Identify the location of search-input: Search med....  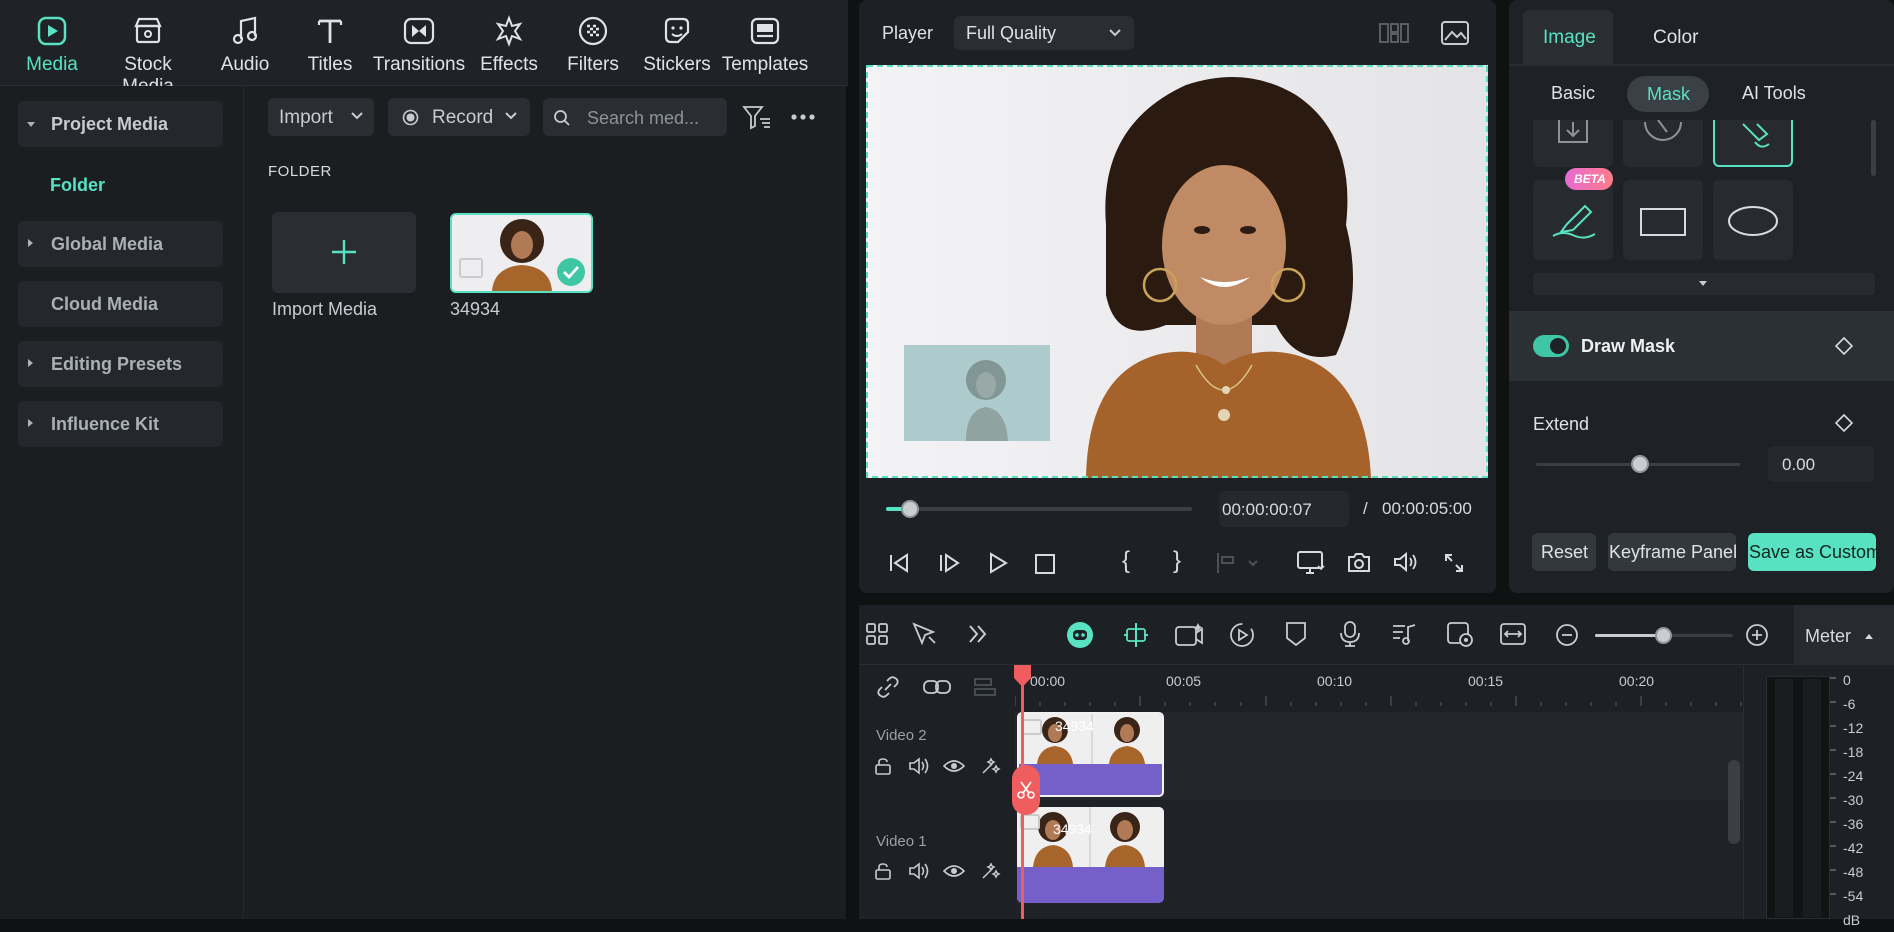
(635, 117).